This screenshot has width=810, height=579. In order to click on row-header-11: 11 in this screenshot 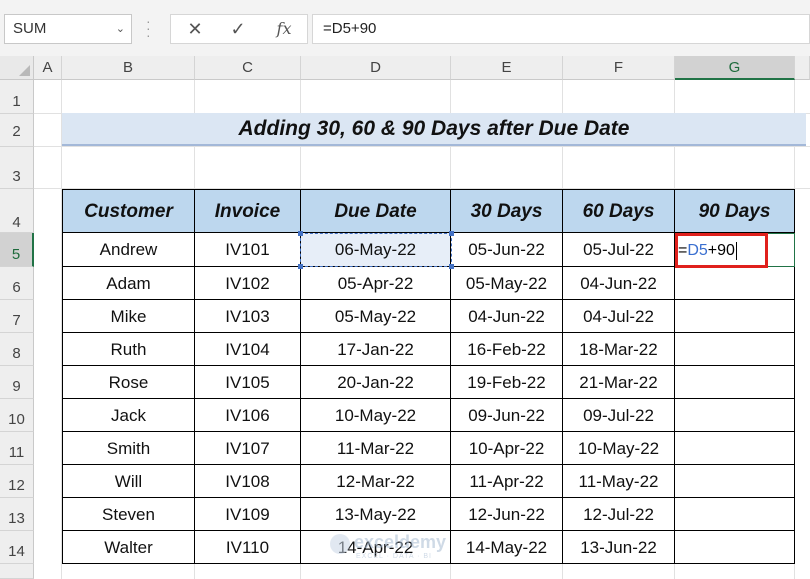, I will do `click(17, 448)`.